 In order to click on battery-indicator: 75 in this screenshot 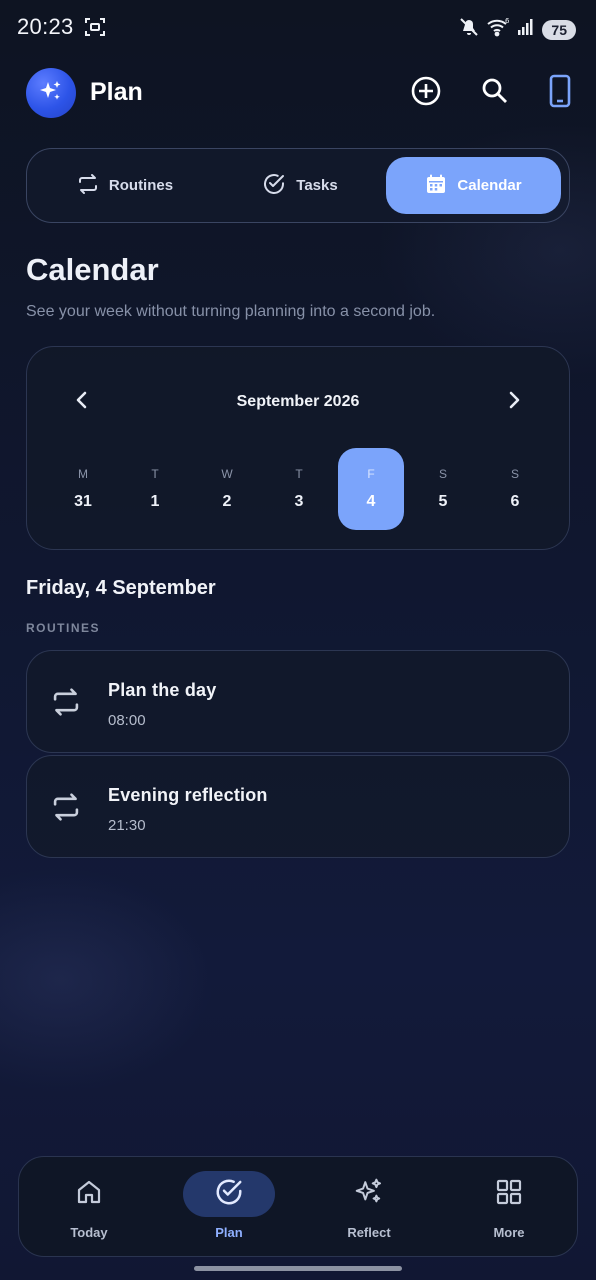, I will do `click(559, 29)`.